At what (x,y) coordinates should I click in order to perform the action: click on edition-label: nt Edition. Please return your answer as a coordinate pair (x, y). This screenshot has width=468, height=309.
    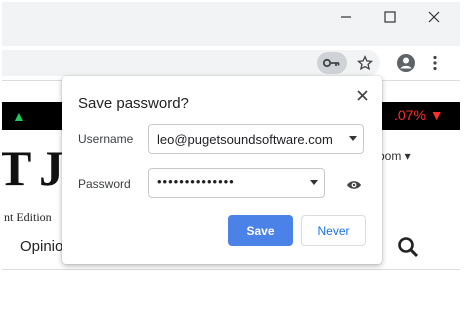
    Looking at the image, I should click on (28, 217).